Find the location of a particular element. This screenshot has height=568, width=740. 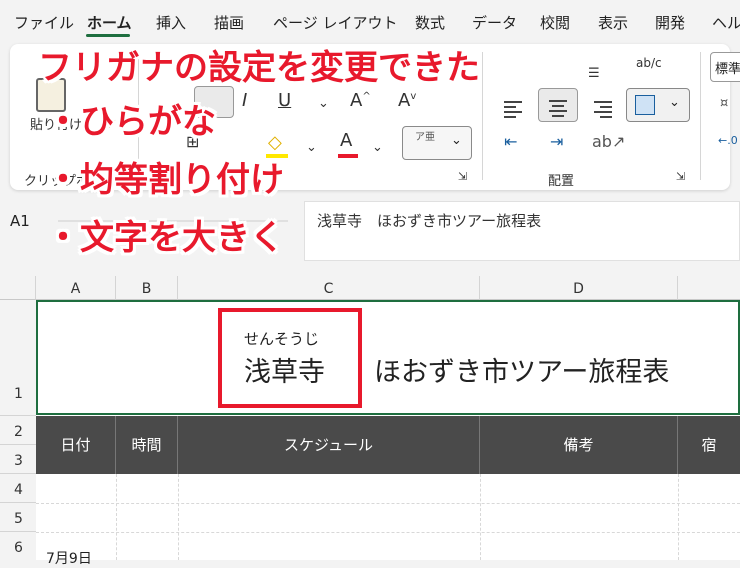

number-format-select: 標準 is located at coordinates (725, 67).